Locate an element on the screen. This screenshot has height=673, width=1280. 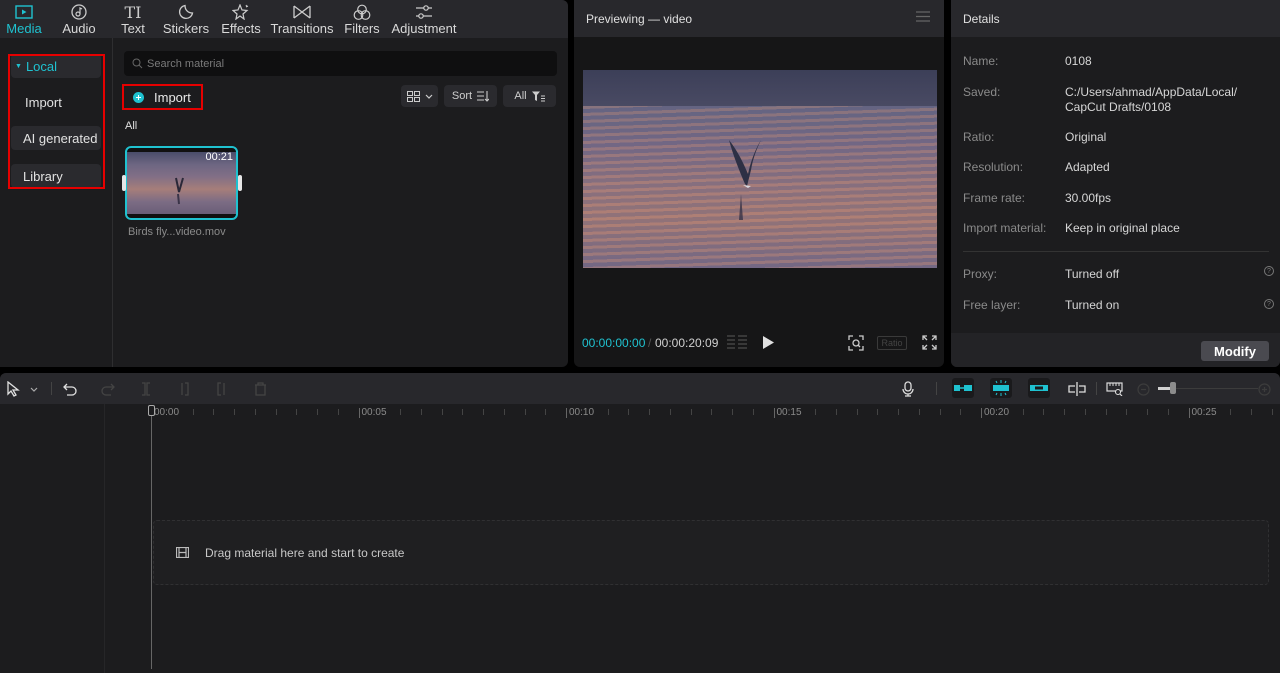
zoom-to-fit-button is located at coordinates (1115, 389).